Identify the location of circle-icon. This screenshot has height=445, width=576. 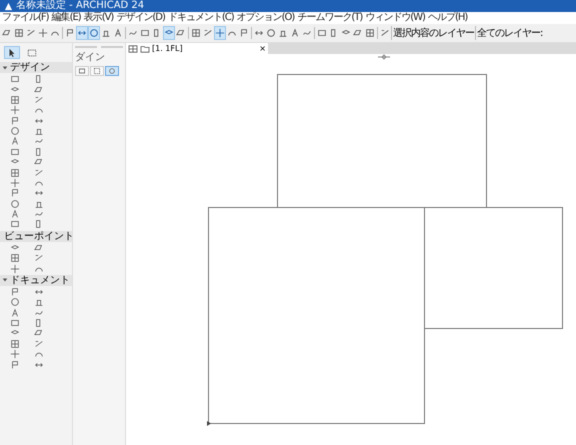
(112, 71).